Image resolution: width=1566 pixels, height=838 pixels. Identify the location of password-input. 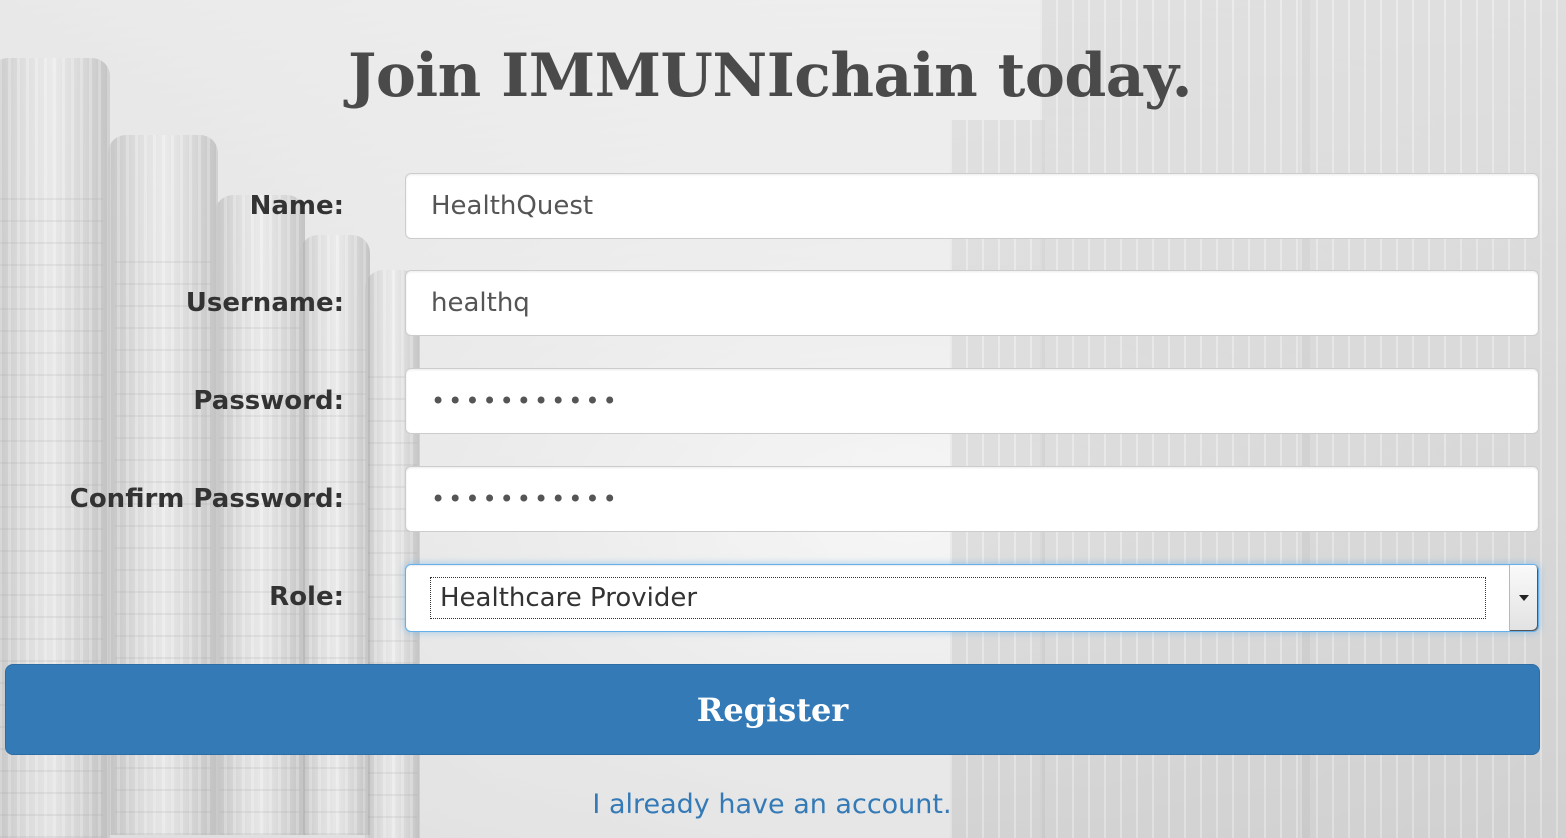
(972, 401).